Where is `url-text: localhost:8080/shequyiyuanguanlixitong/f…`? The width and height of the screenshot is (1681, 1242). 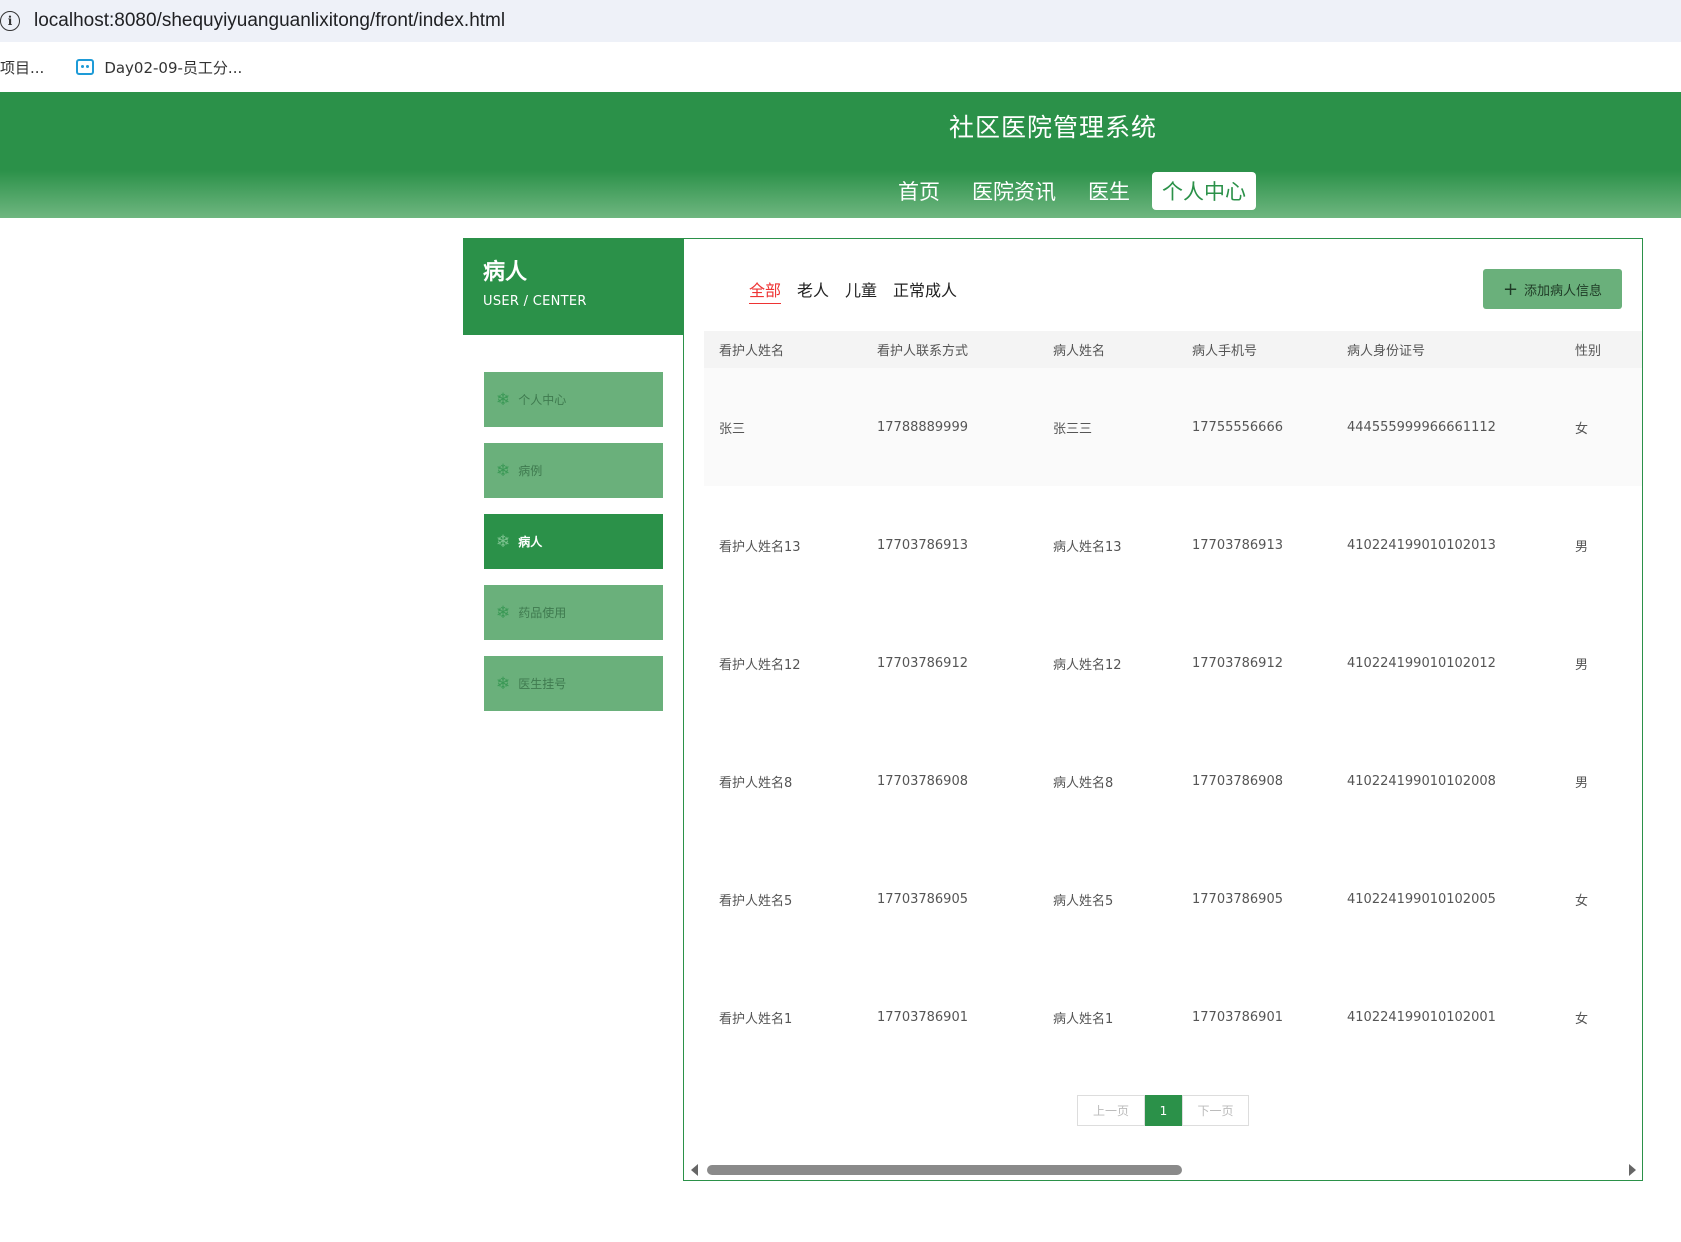 url-text: localhost:8080/shequyiyuanguanlixitong/f… is located at coordinates (269, 21).